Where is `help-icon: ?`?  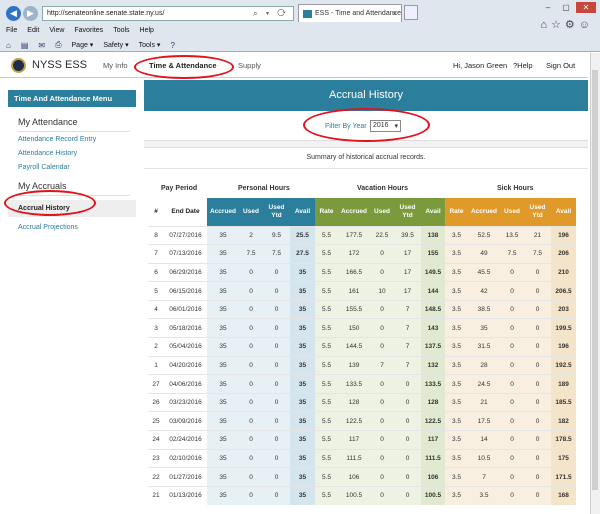
help-icon: ? is located at coordinates (172, 45).